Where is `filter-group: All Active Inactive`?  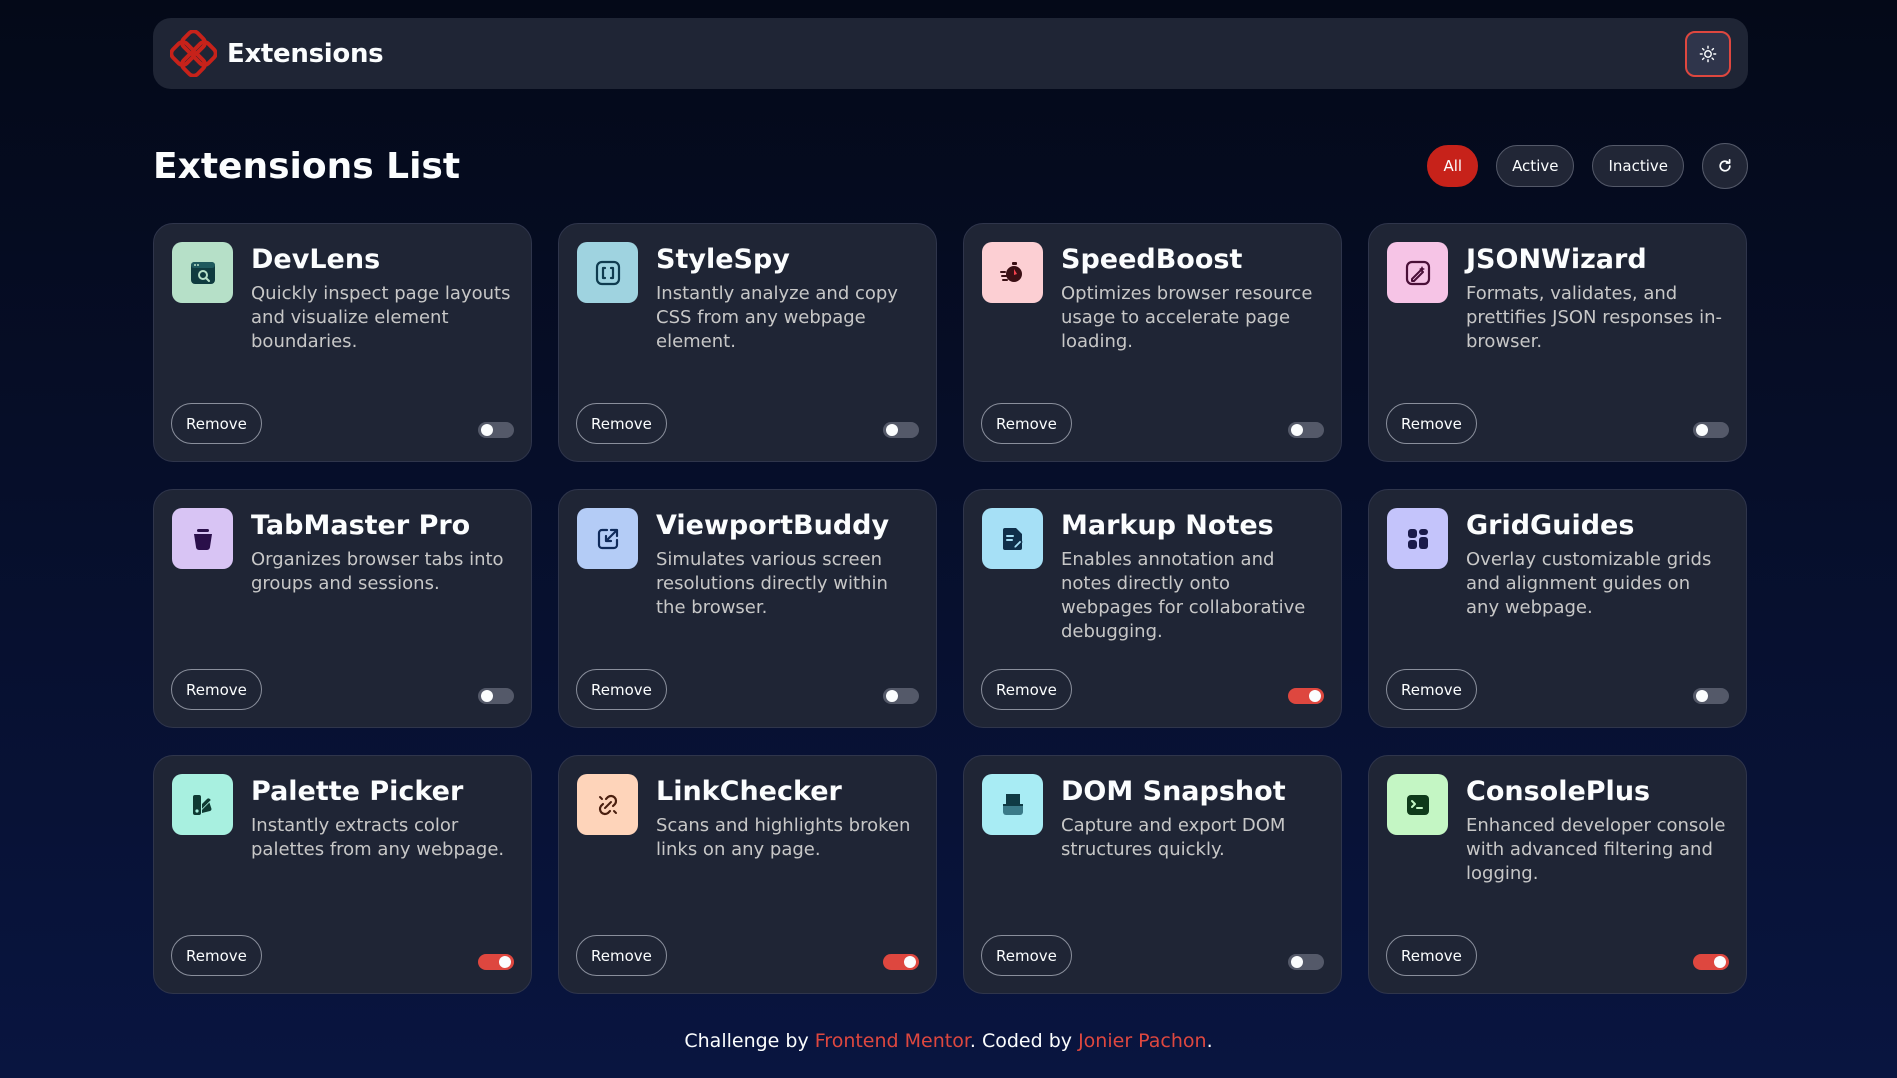
filter-group: All Active Inactive is located at coordinates (1587, 166).